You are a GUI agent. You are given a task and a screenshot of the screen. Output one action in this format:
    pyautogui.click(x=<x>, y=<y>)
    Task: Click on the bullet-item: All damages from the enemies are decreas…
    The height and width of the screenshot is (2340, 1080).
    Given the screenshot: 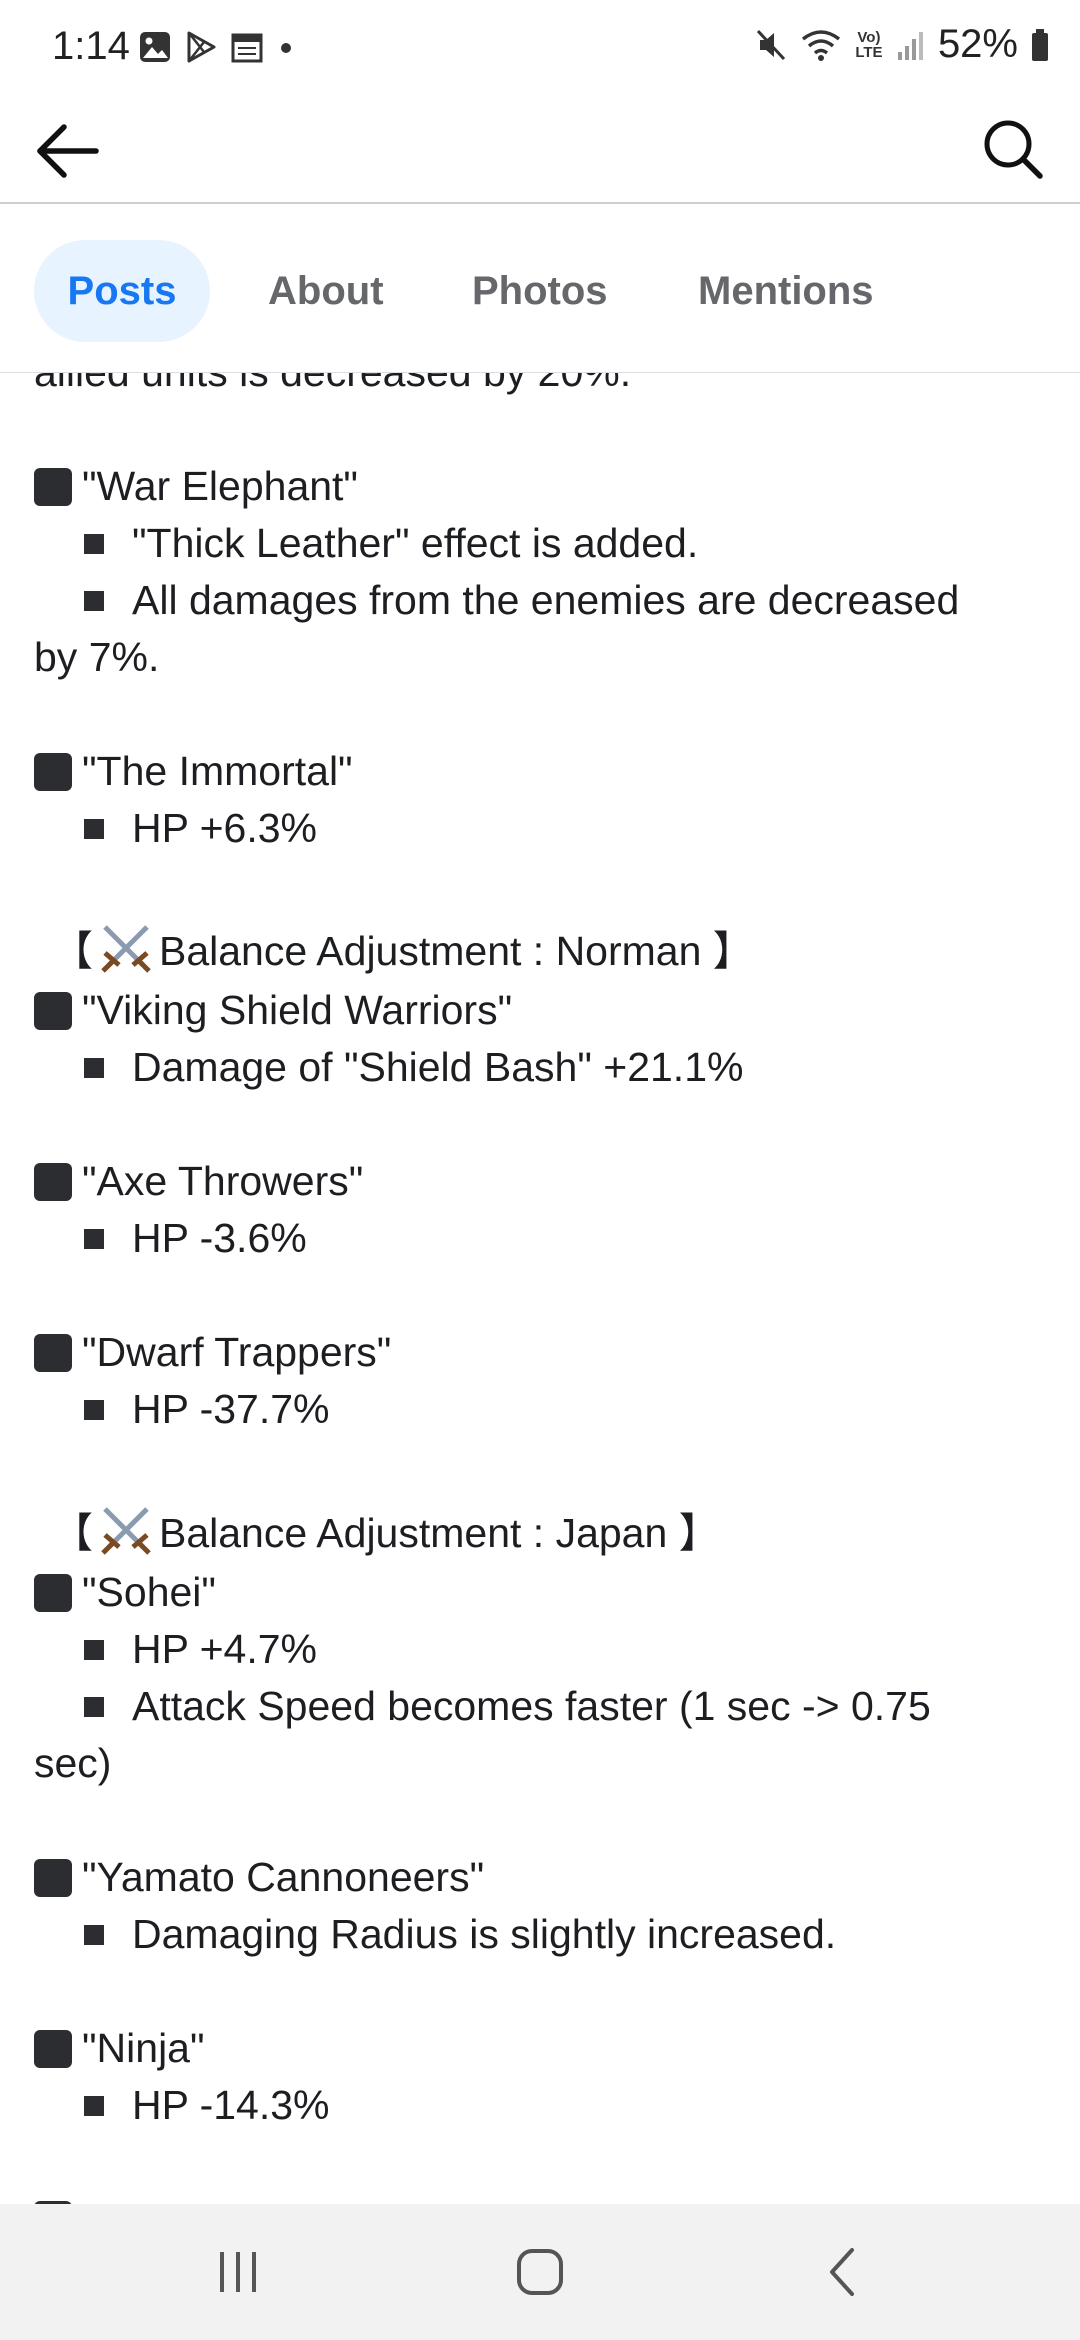 What is the action you would take?
    pyautogui.click(x=496, y=600)
    